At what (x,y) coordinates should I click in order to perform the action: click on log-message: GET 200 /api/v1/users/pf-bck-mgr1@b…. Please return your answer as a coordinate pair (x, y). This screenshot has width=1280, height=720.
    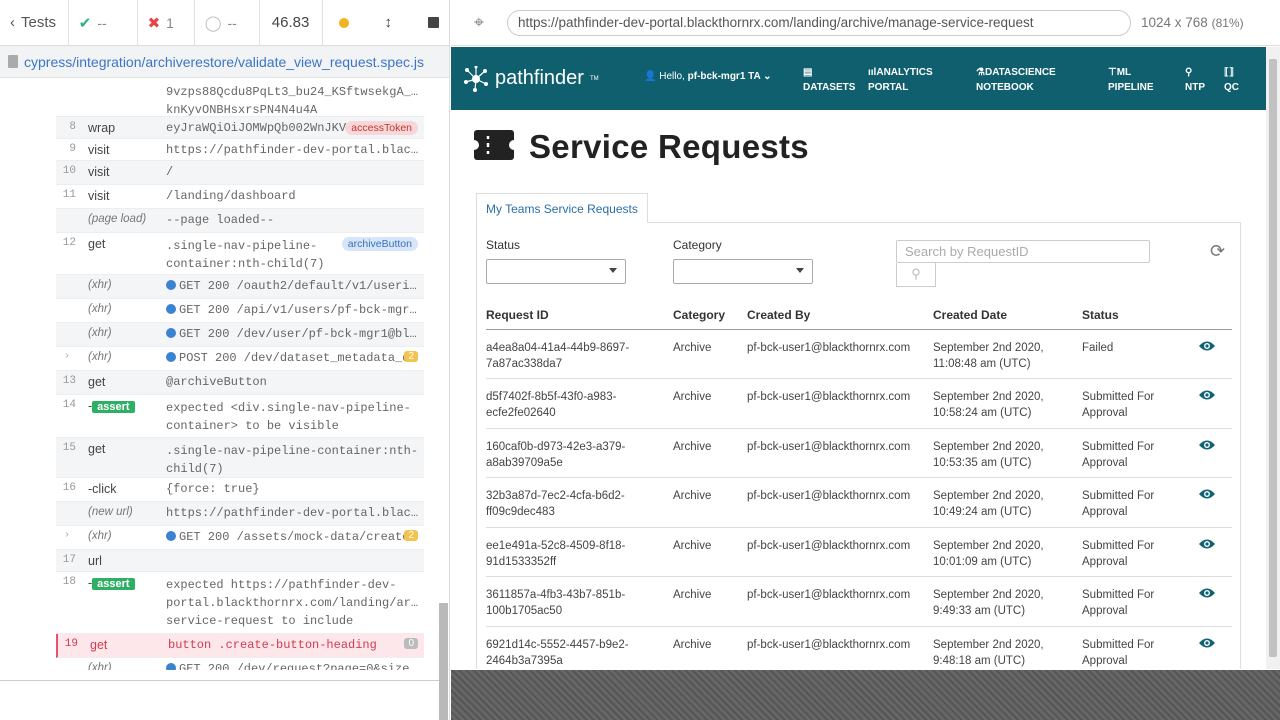
    Looking at the image, I should click on (295, 312).